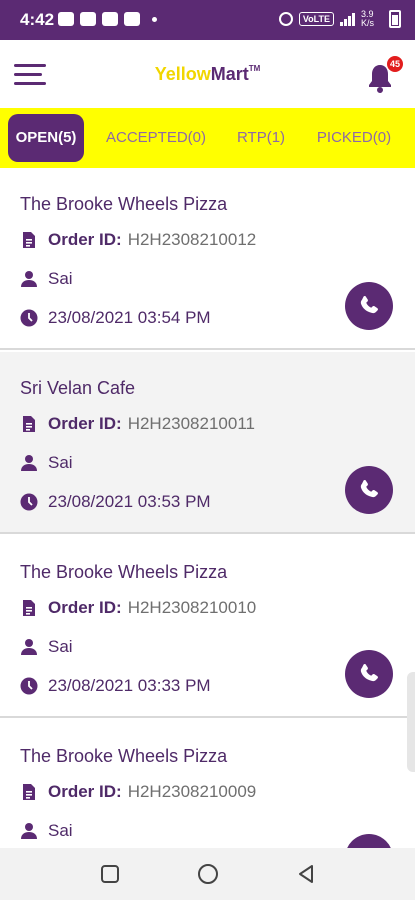 Image resolution: width=415 pixels, height=900 pixels. Describe the element at coordinates (156, 138) in the screenshot. I see `tab-accepted: ACCEPTED(0)` at that location.